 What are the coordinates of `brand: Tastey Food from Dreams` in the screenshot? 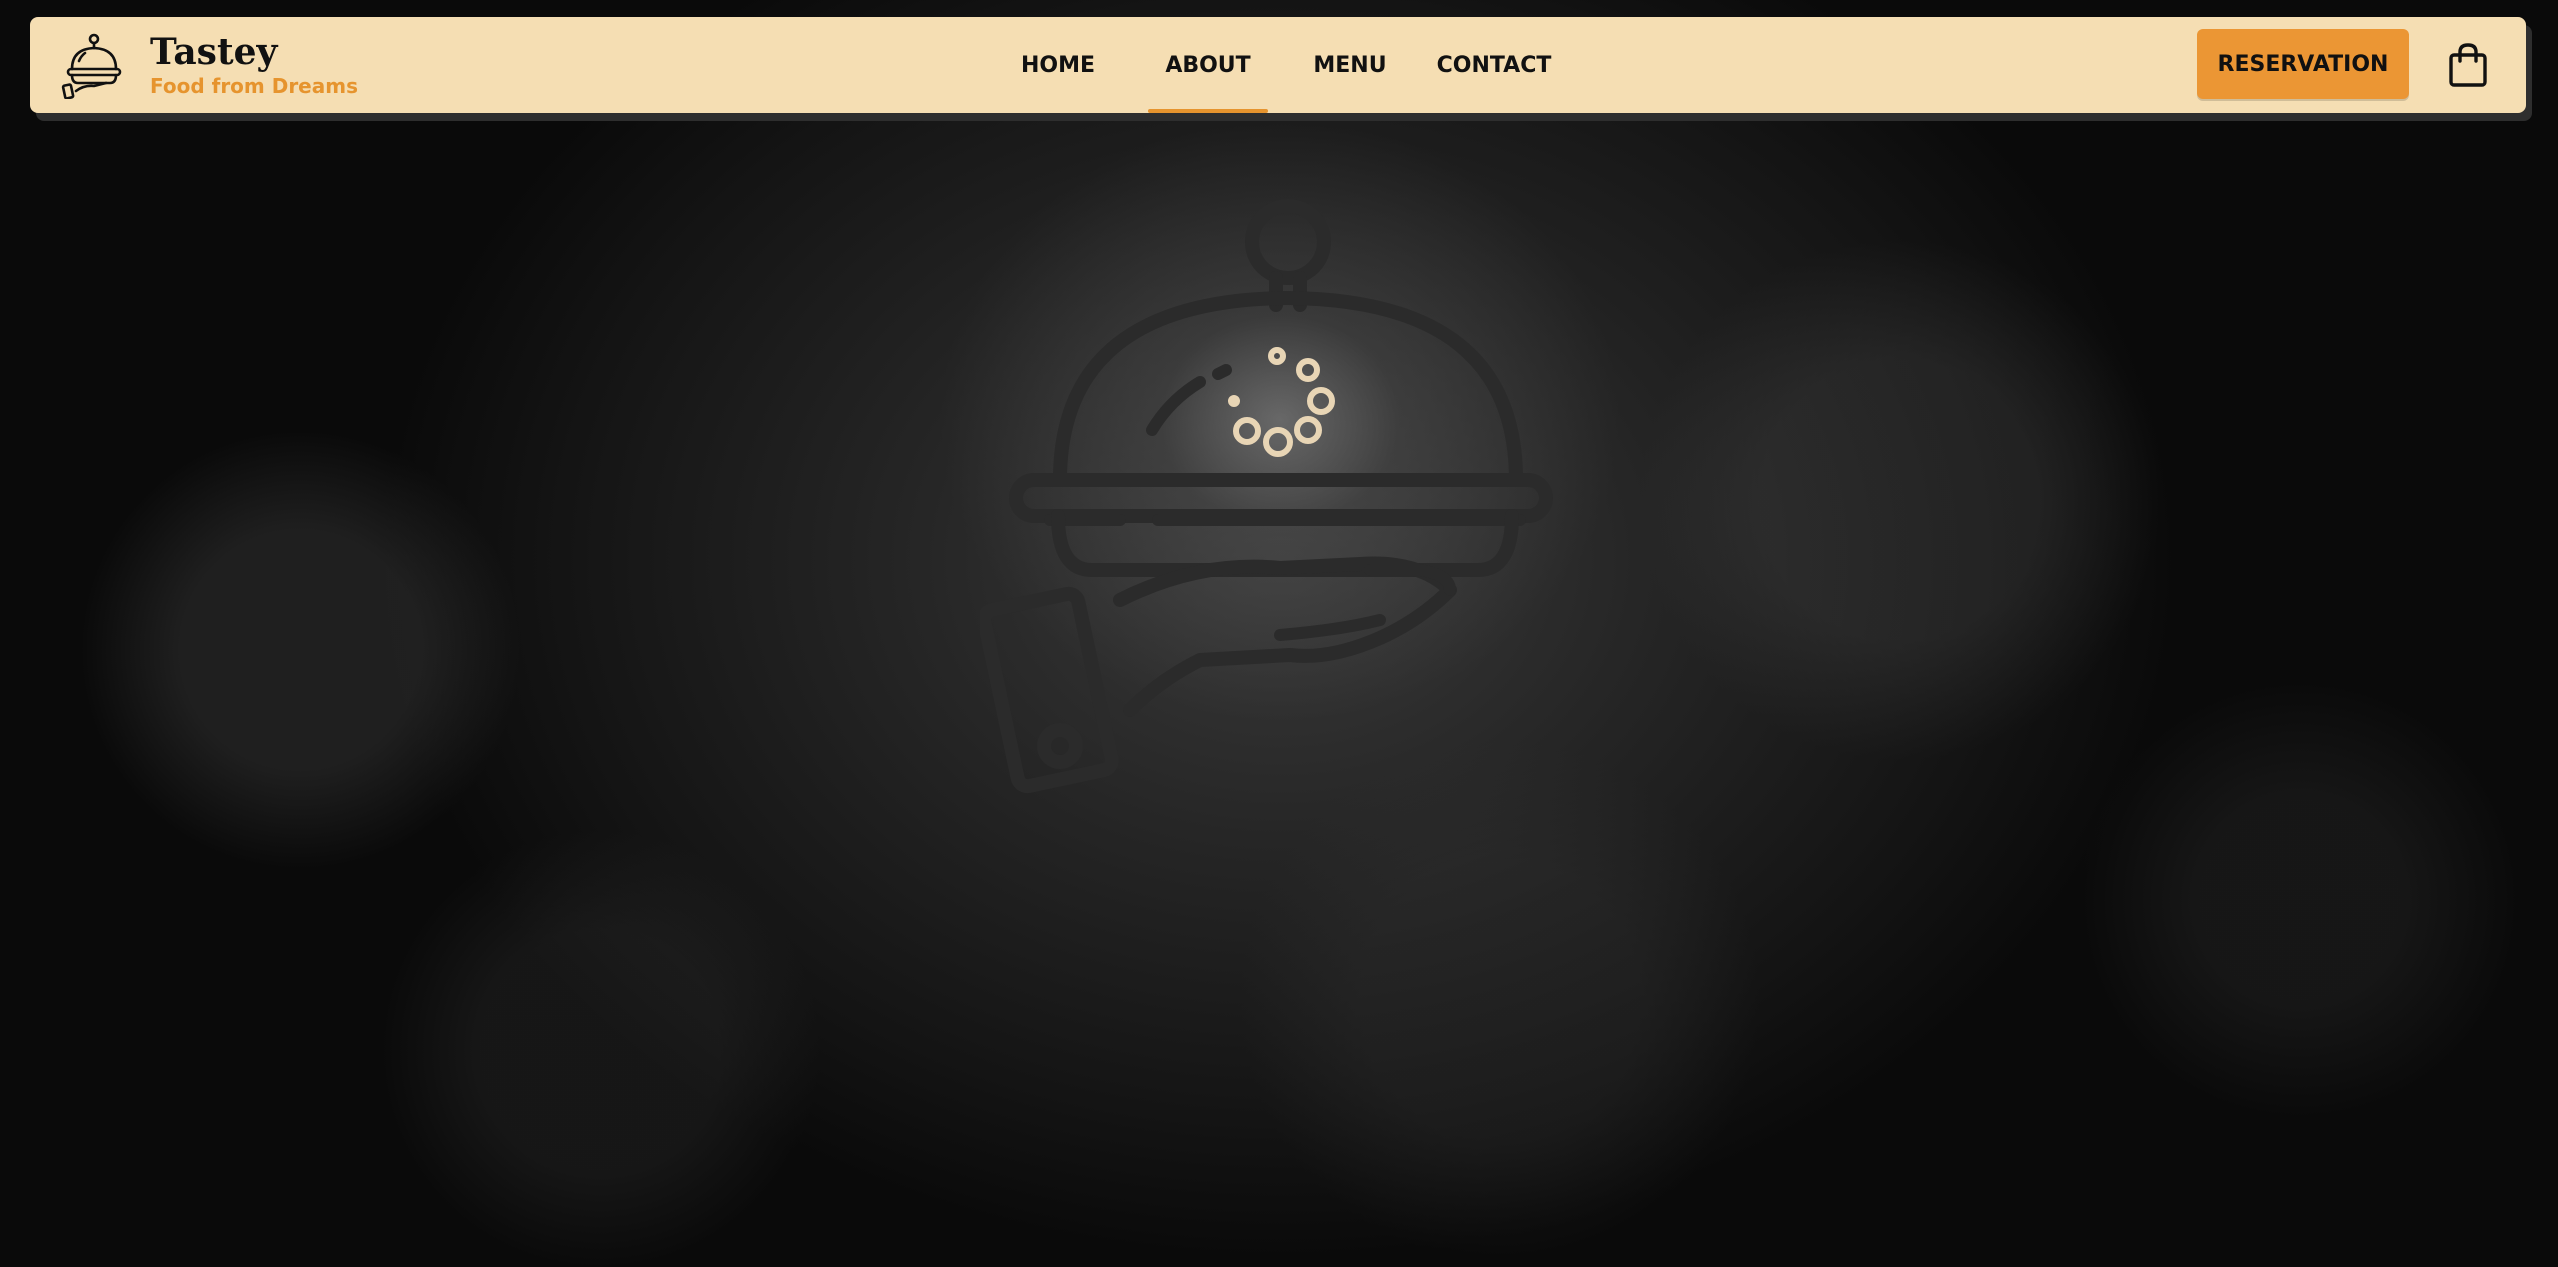 It's located at (209, 65).